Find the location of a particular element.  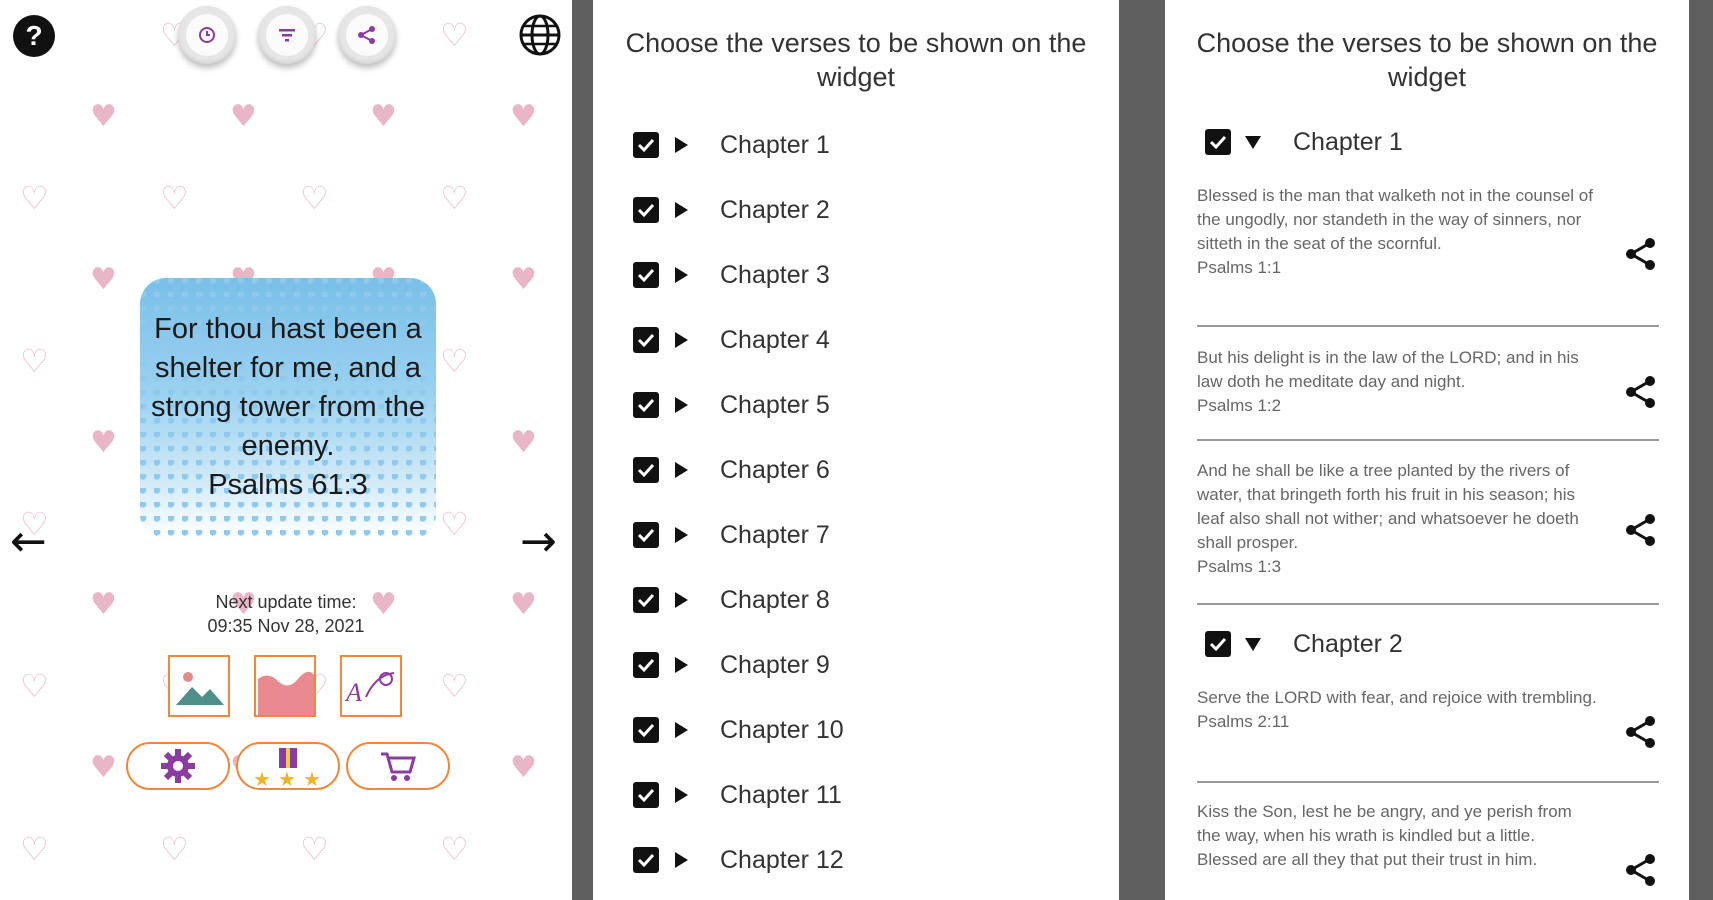

chapter-row: Chapter 11 is located at coordinates (737, 795).